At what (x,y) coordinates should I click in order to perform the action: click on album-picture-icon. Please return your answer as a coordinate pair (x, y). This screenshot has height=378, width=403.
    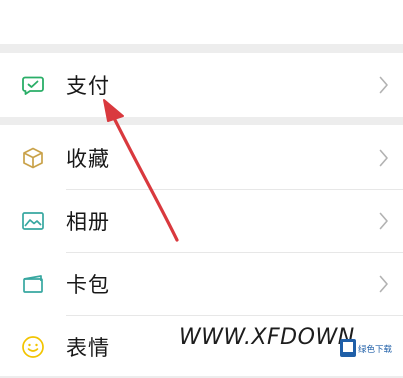
    Looking at the image, I should click on (33, 221).